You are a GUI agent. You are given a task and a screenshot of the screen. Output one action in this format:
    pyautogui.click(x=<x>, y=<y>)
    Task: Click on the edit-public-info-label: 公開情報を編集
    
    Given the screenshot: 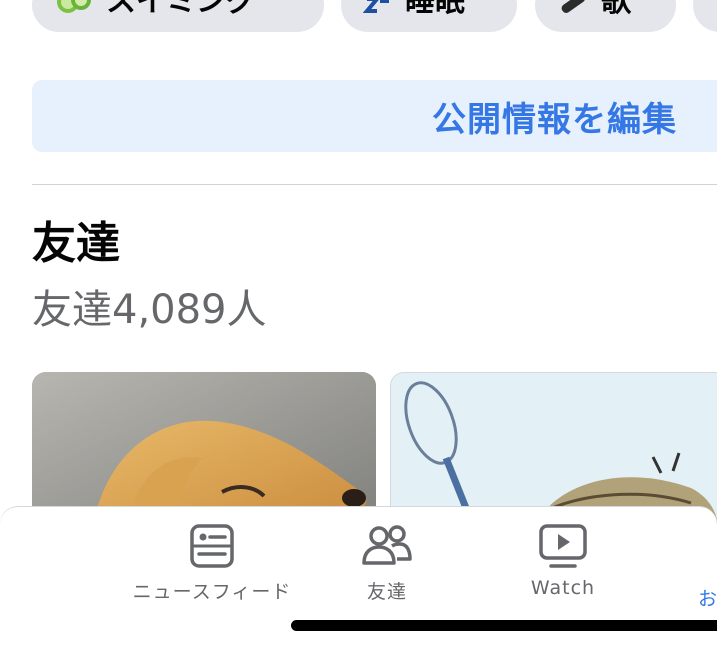 What is the action you would take?
    pyautogui.click(x=554, y=119)
    